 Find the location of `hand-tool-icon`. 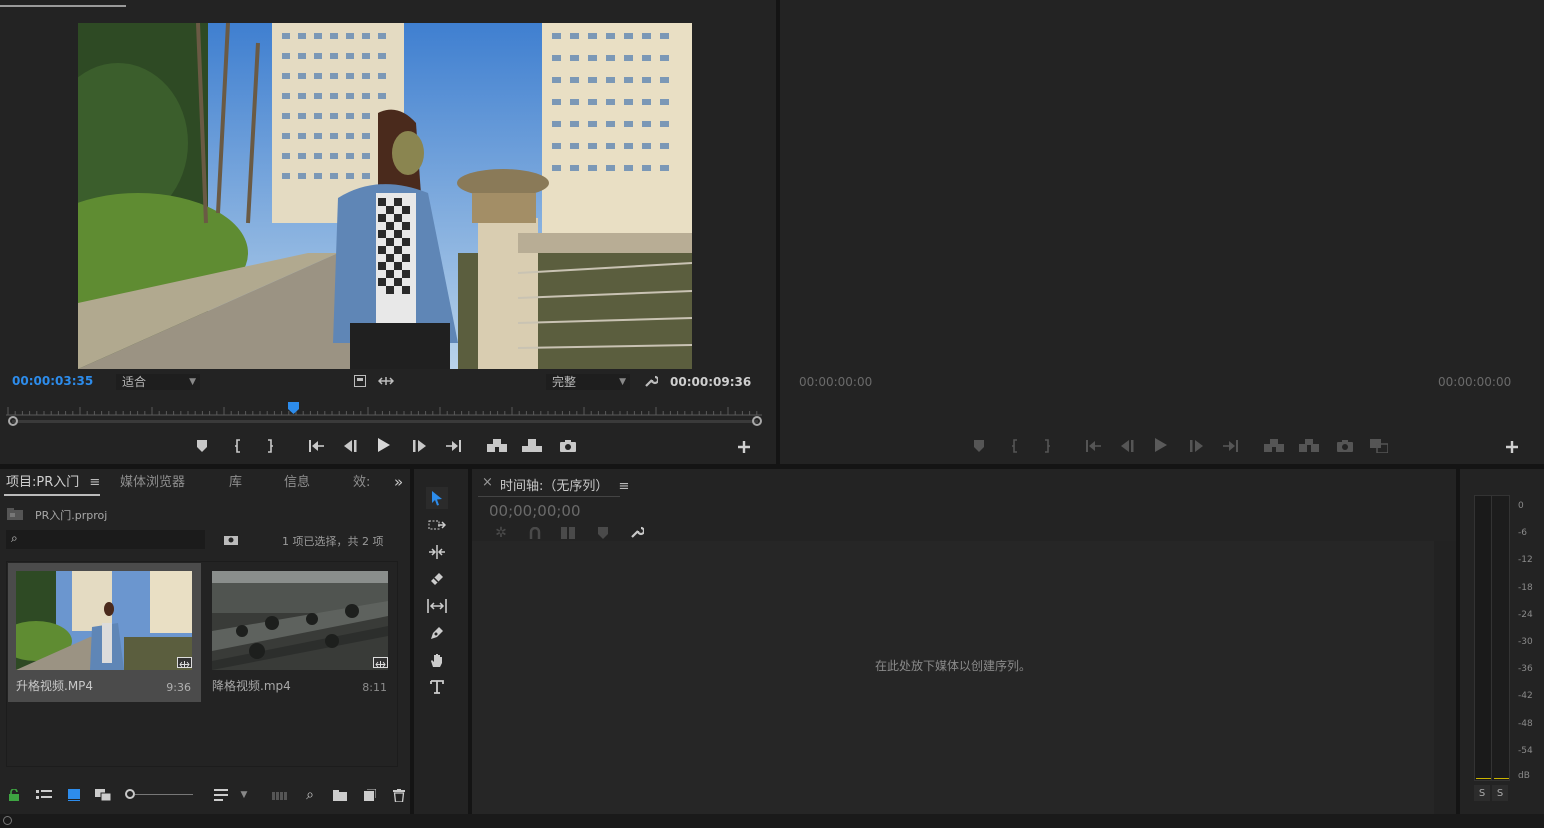

hand-tool-icon is located at coordinates (437, 660).